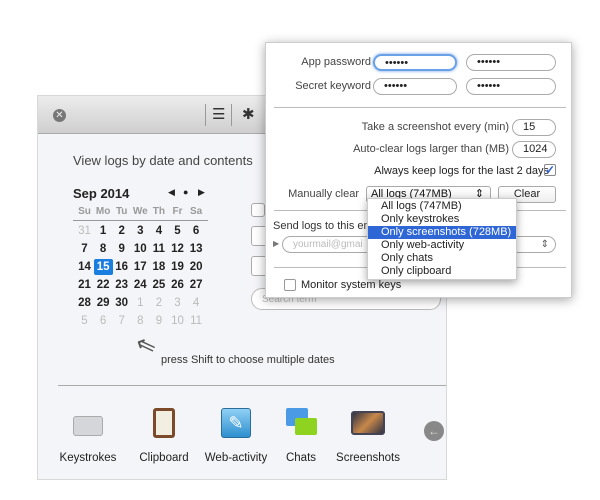  What do you see at coordinates (534, 149) in the screenshot?
I see `autoclear-field: 1024` at bounding box center [534, 149].